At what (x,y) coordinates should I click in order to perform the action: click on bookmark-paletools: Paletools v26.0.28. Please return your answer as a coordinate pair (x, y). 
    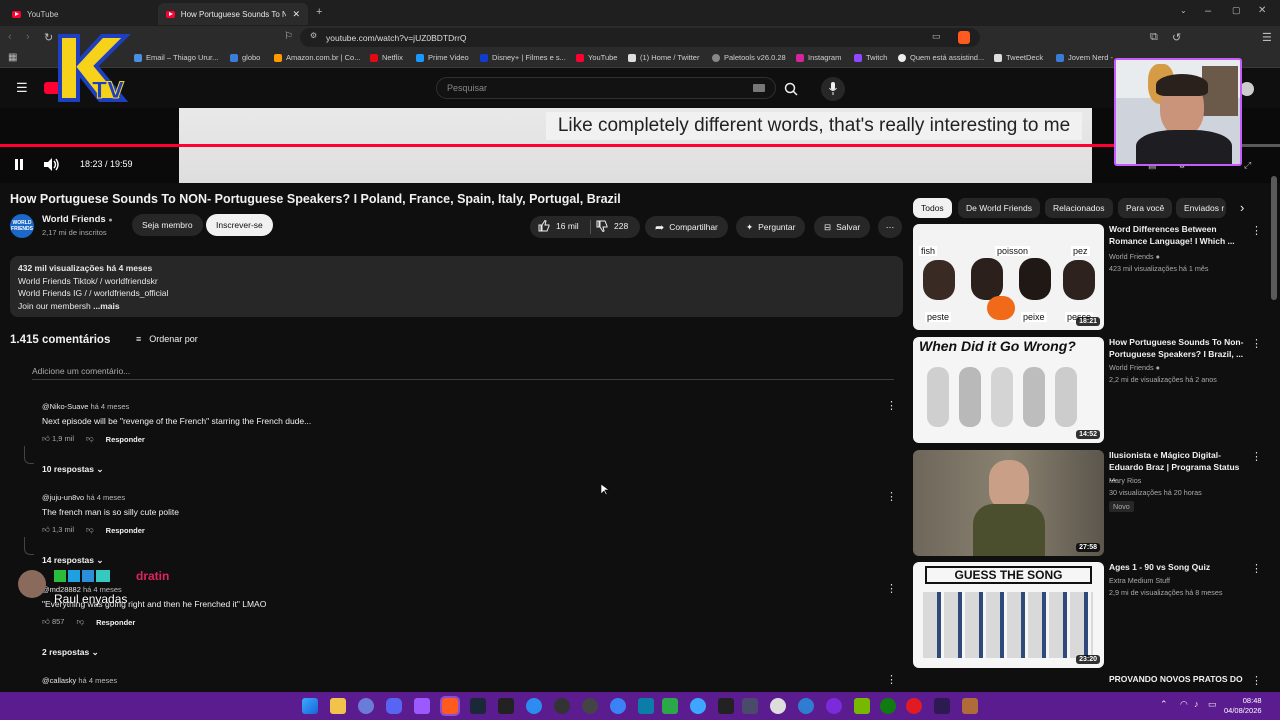
    Looking at the image, I should click on (749, 57).